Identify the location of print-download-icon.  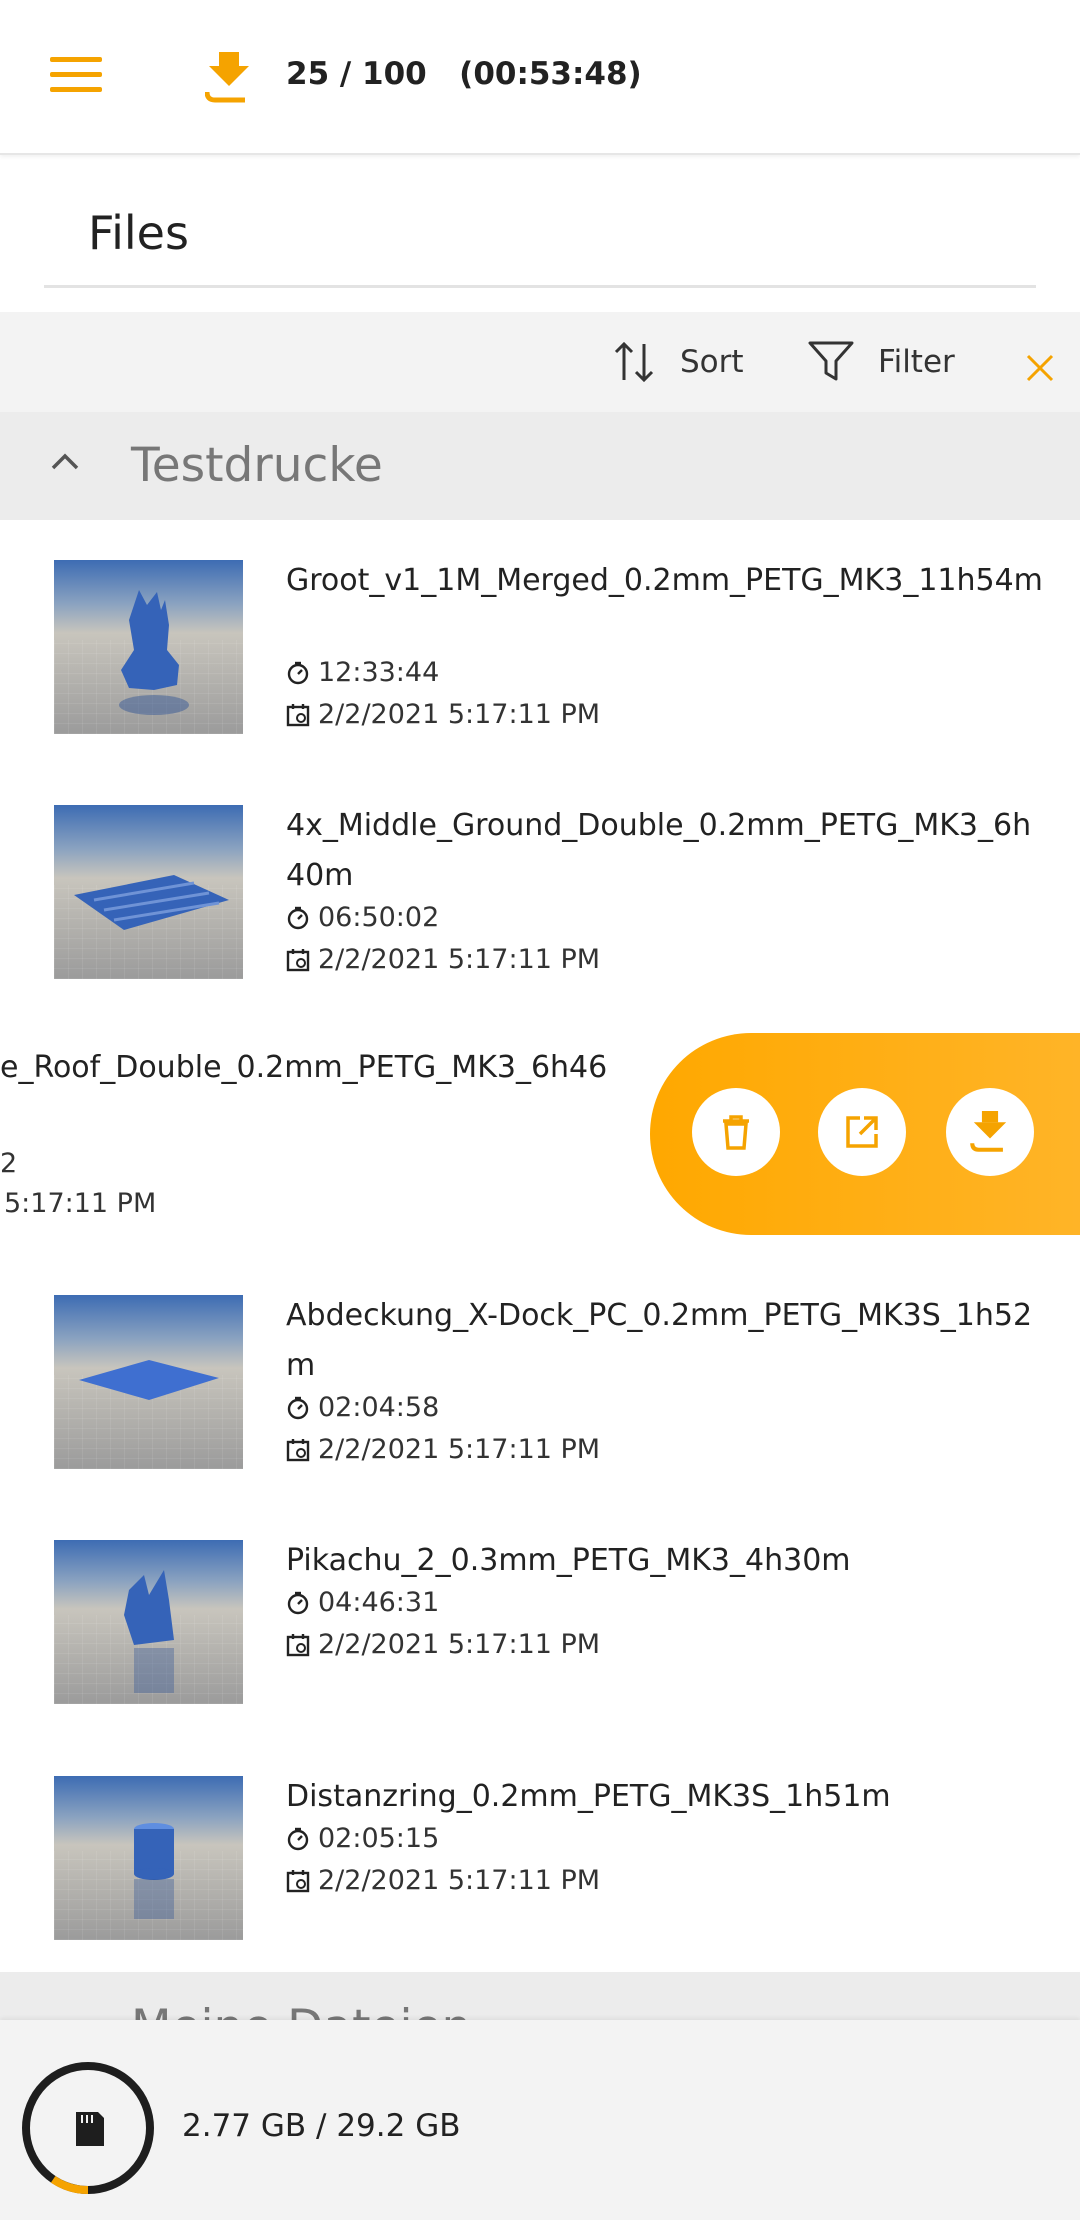
(988, 1131).